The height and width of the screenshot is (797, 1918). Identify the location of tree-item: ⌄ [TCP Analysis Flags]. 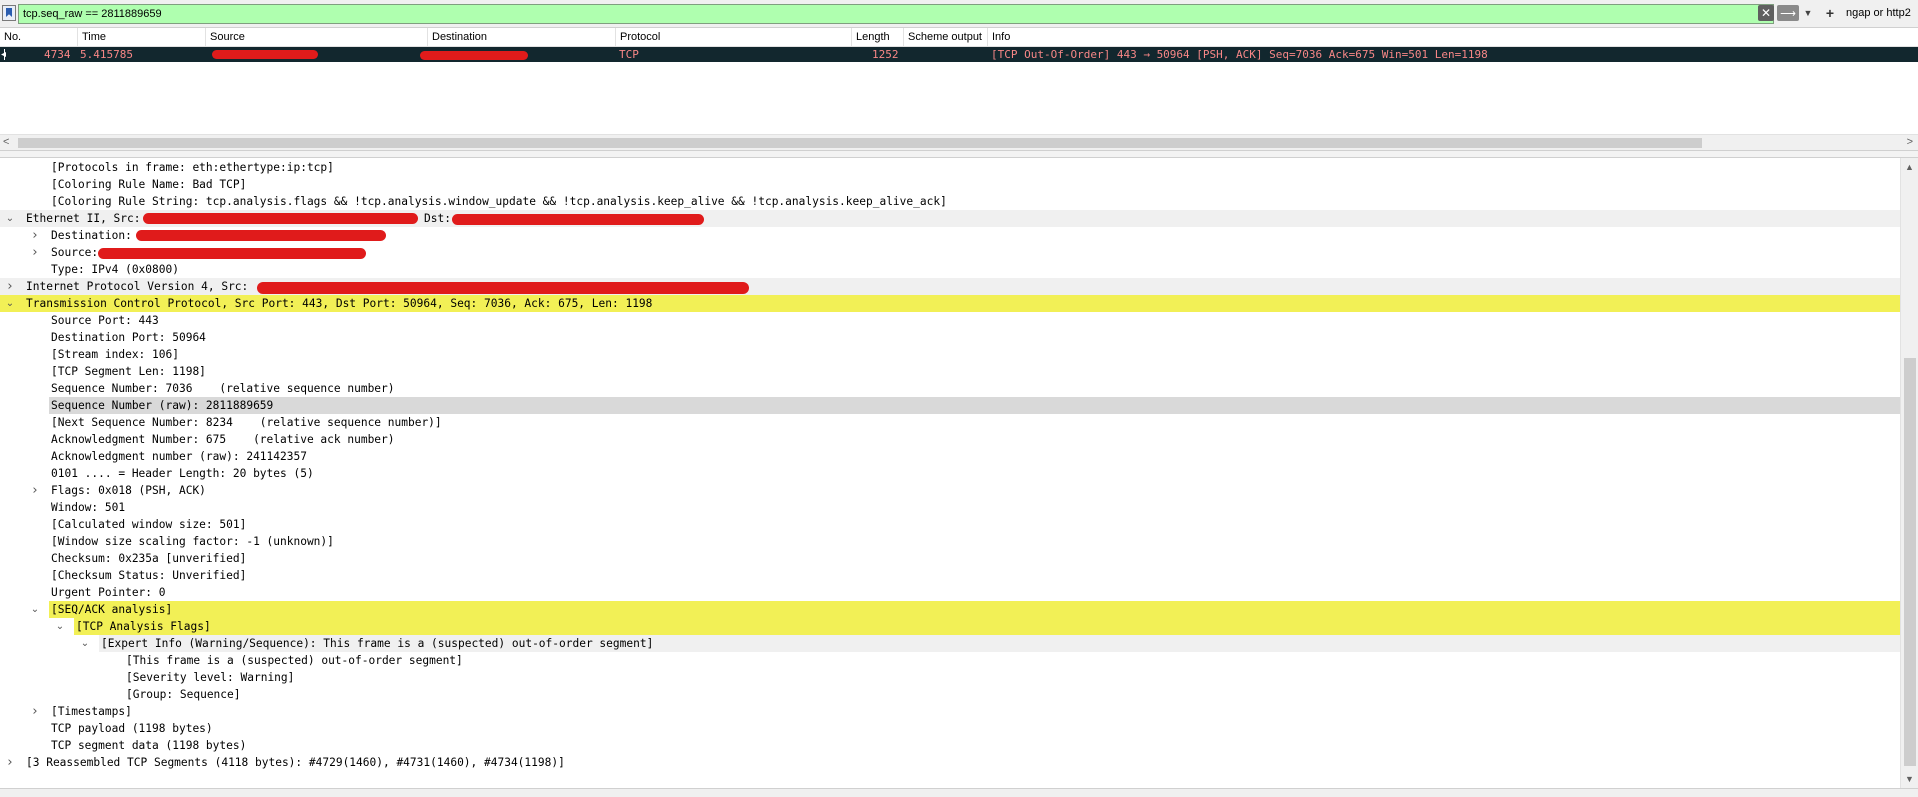
(978, 626).